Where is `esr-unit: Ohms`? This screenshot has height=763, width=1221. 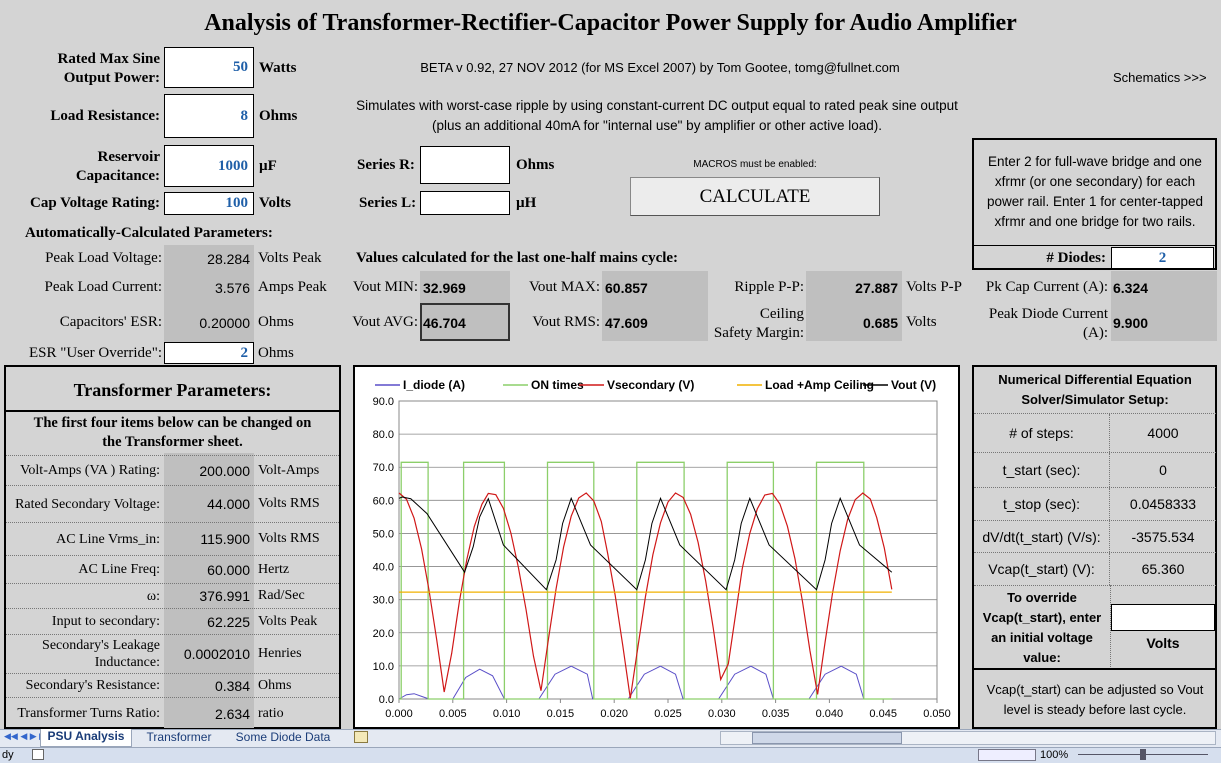 esr-unit: Ohms is located at coordinates (276, 322).